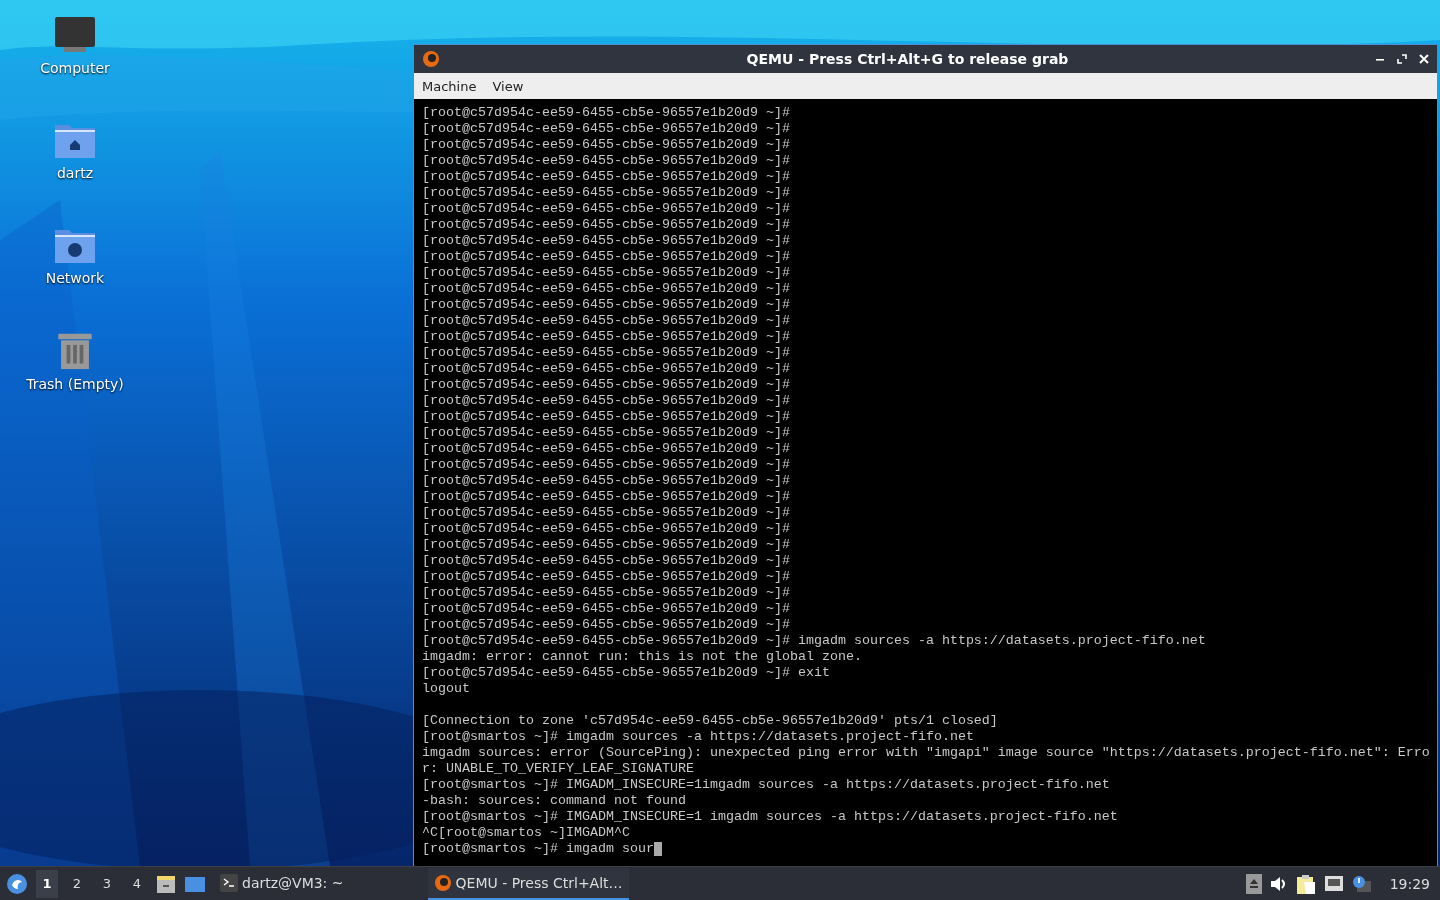 This screenshot has height=900, width=1440. I want to click on network-icon, so click(1333, 883).